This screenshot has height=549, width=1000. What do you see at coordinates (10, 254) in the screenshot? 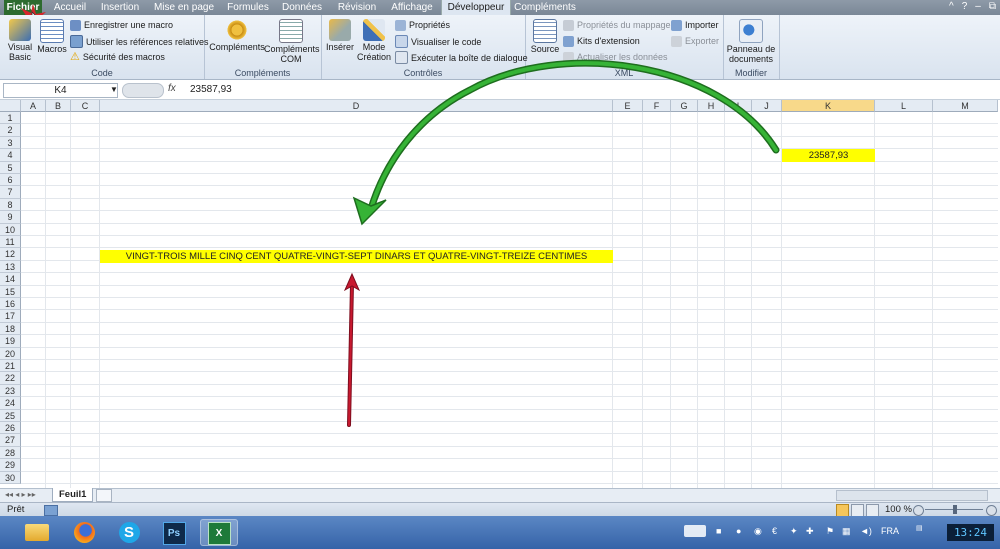
I see `row-header: 12` at bounding box center [10, 254].